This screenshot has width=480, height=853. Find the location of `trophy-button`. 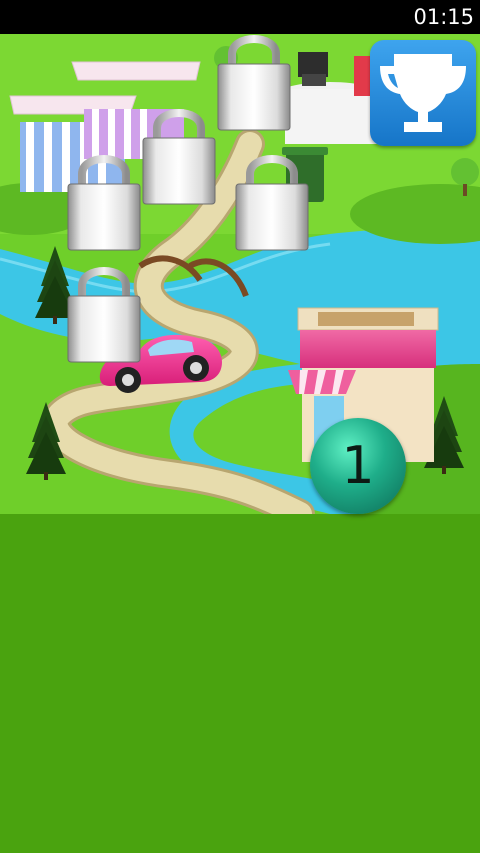

trophy-button is located at coordinates (423, 93).